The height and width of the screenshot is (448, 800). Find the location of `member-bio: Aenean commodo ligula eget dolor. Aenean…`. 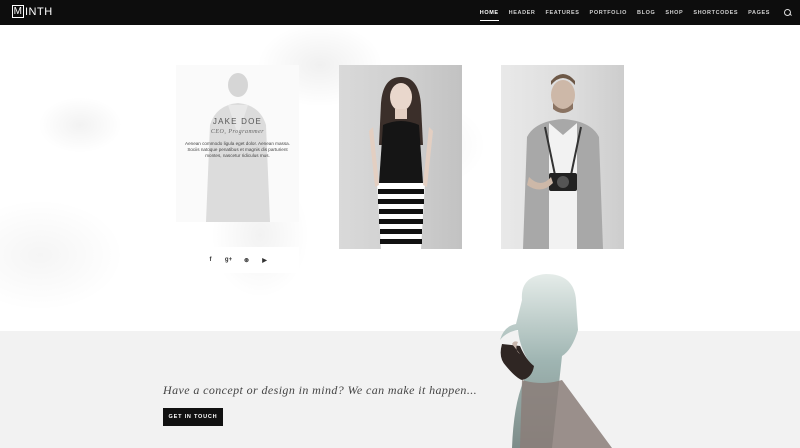

member-bio: Aenean commodo ligula eget dolor. Aenean… is located at coordinates (237, 149).